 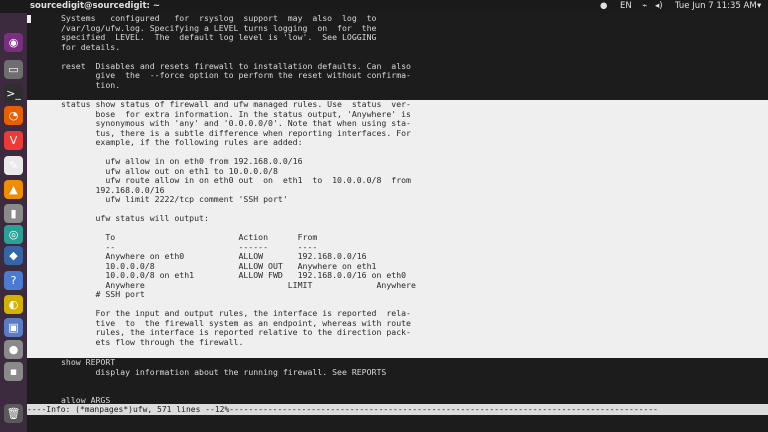 What do you see at coordinates (13, 69) in the screenshot?
I see `files-icon: ▭` at bounding box center [13, 69].